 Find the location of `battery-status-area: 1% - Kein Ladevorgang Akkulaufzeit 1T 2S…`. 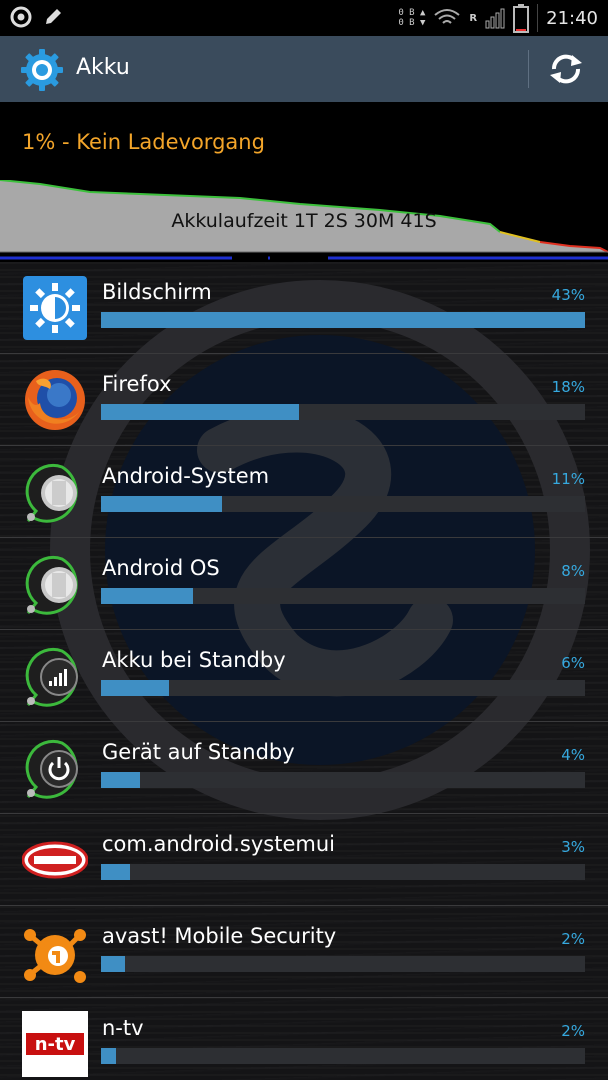

battery-status-area: 1% - Kein Ladevorgang Akkulaufzeit 1T 2S… is located at coordinates (304, 182).